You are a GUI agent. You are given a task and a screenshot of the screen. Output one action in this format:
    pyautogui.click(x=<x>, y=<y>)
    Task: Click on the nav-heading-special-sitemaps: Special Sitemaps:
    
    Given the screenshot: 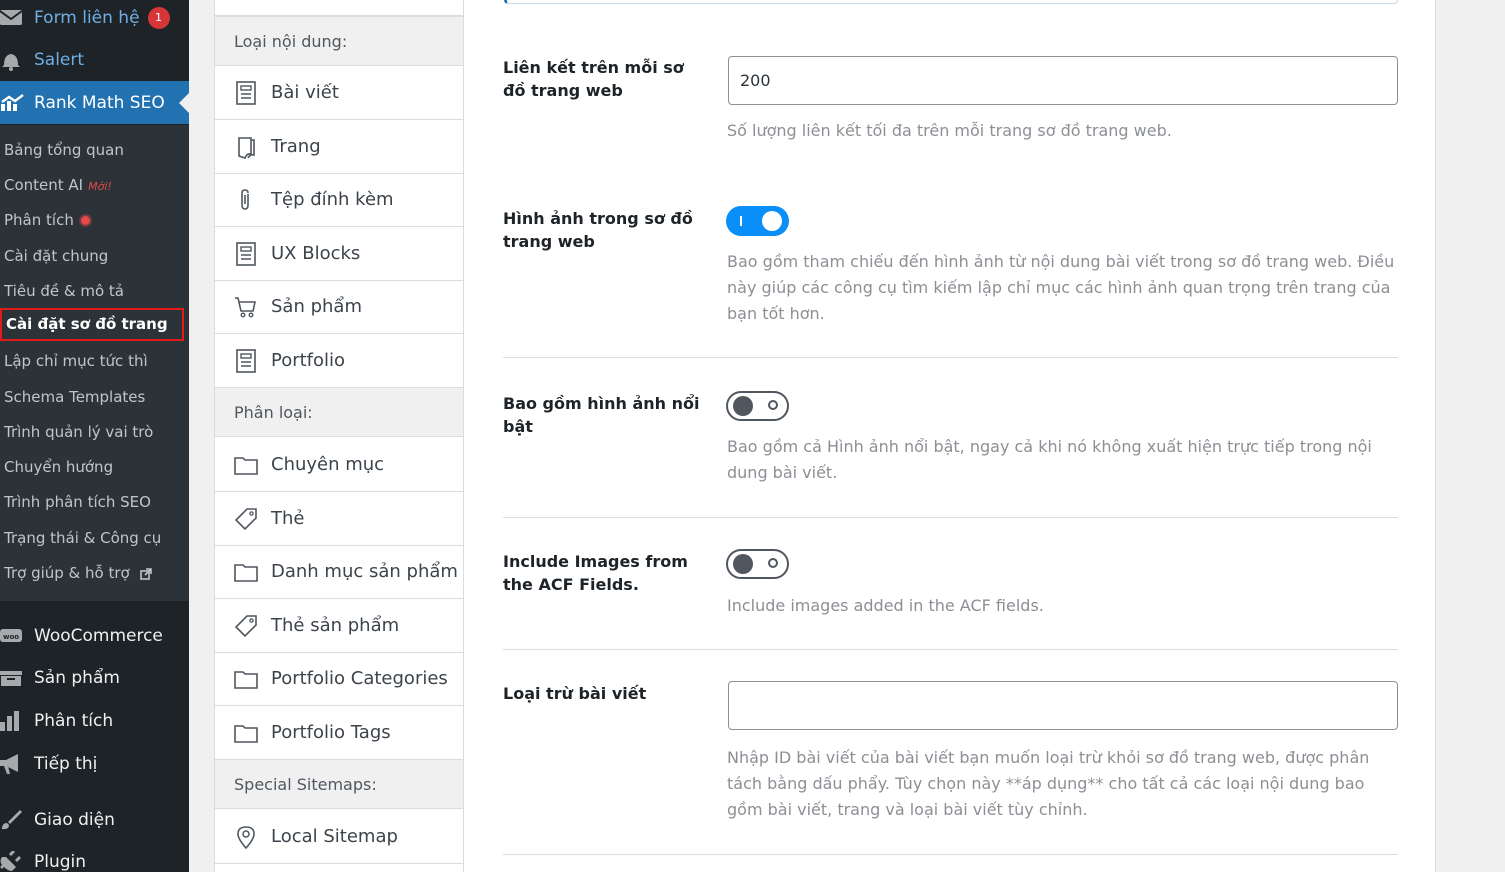 What is the action you would take?
    pyautogui.click(x=339, y=784)
    